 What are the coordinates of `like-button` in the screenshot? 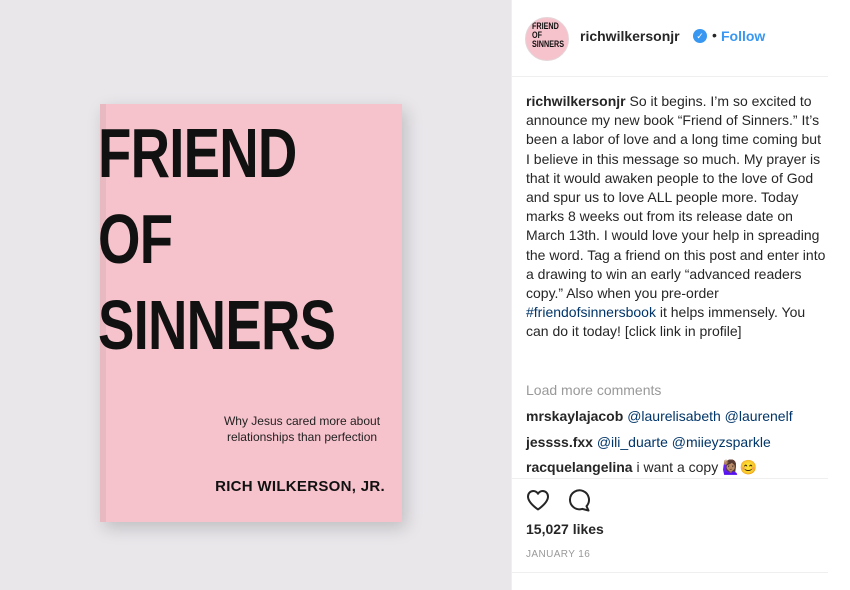 It's located at (538, 500).